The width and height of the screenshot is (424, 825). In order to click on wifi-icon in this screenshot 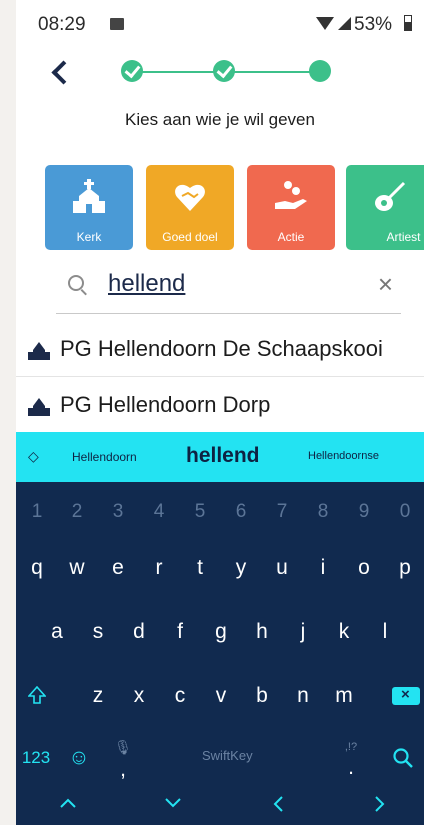, I will do `click(325, 23)`.